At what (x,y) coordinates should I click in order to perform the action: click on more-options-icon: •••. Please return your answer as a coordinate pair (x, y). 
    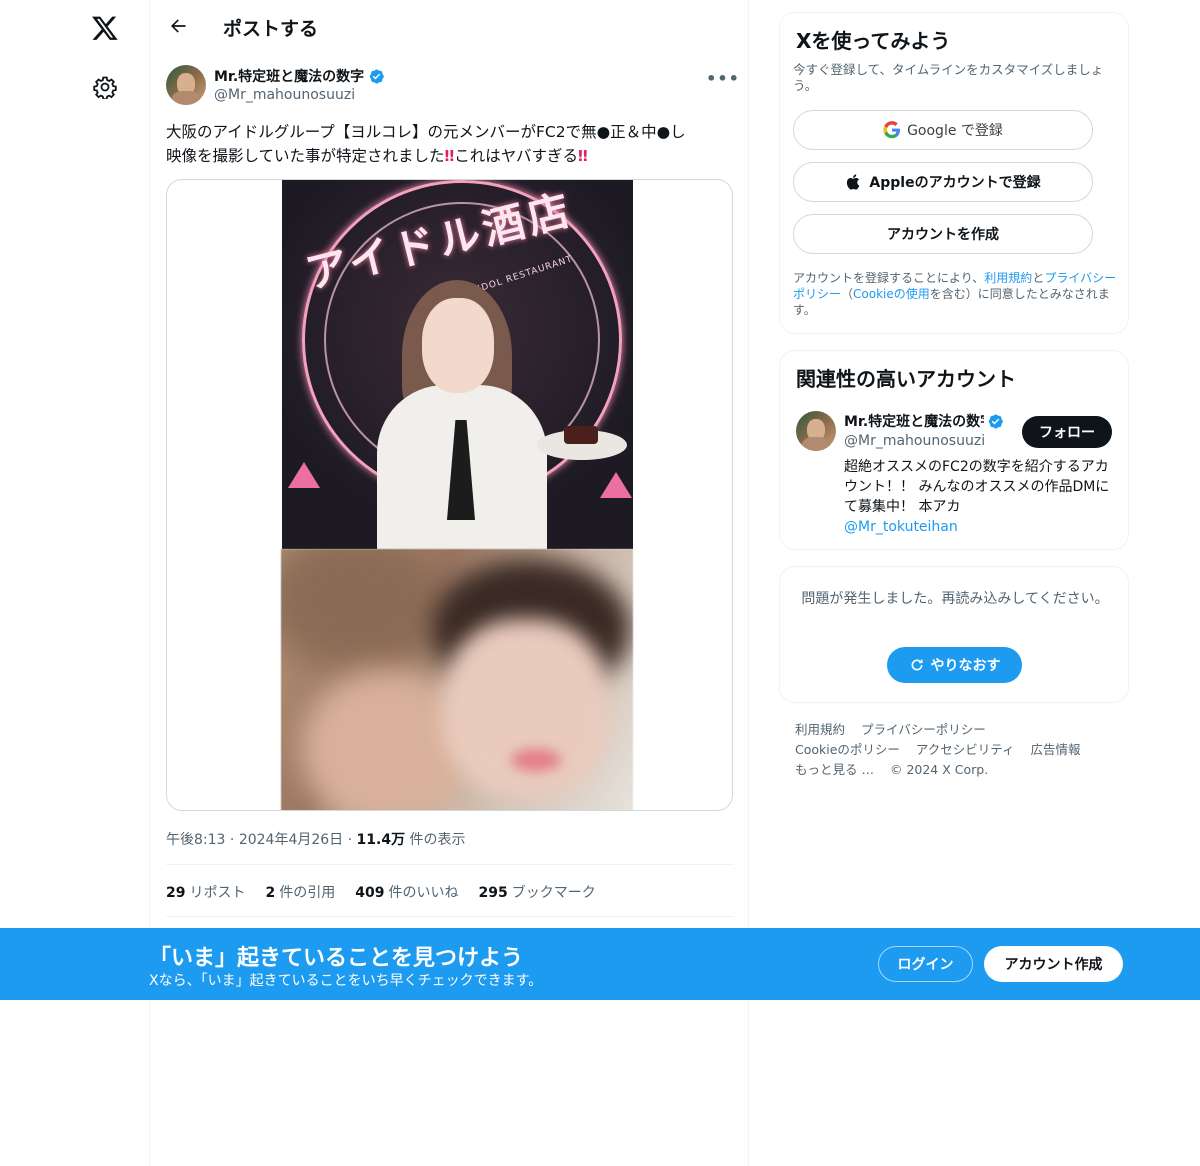
    Looking at the image, I should click on (722, 78).